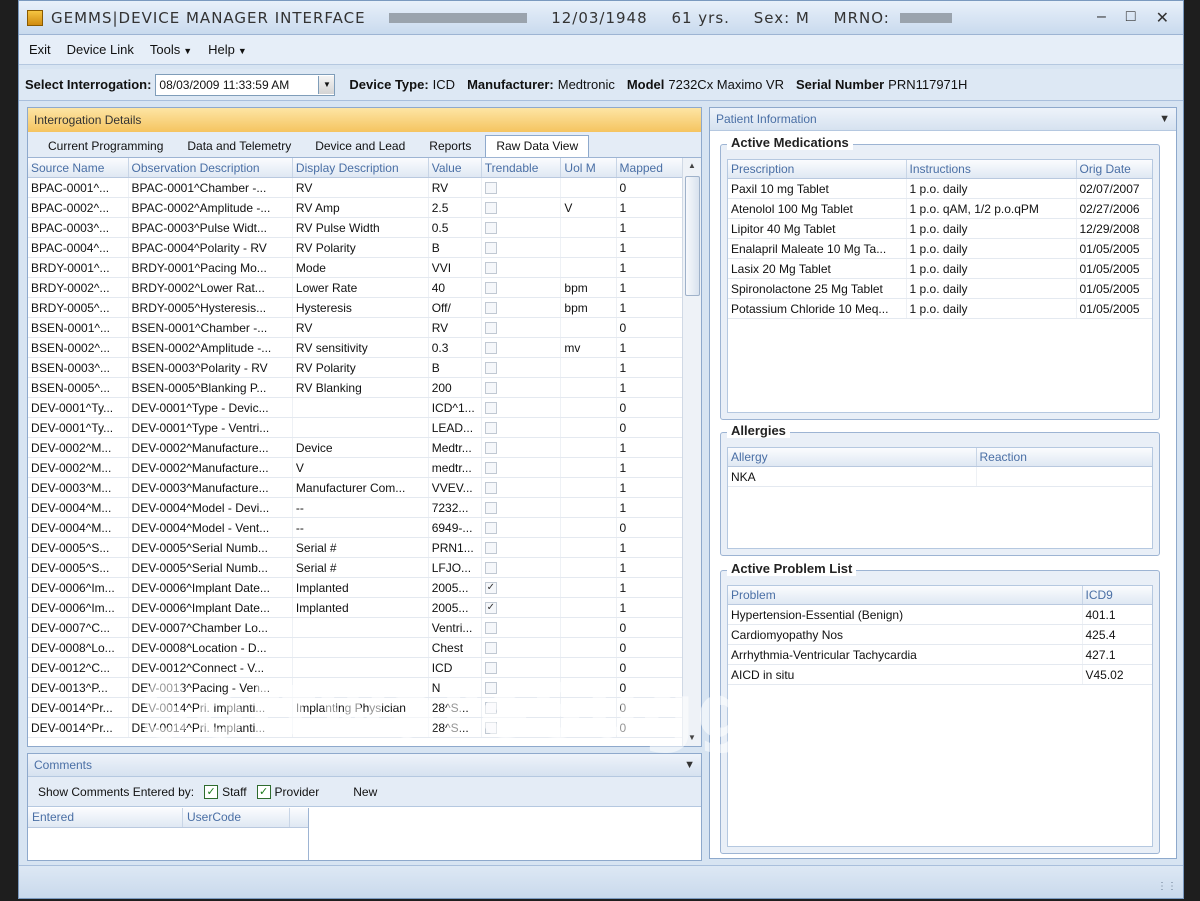 The height and width of the screenshot is (901, 1200). I want to click on table-row: Paxil 10 mg Tablet 1 p.o. daily 02/07/2007, so click(940, 188).